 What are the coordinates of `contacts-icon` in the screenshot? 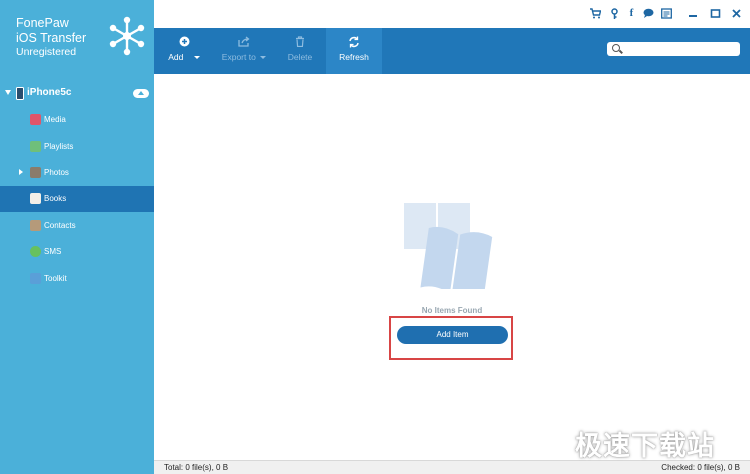 It's located at (35, 225).